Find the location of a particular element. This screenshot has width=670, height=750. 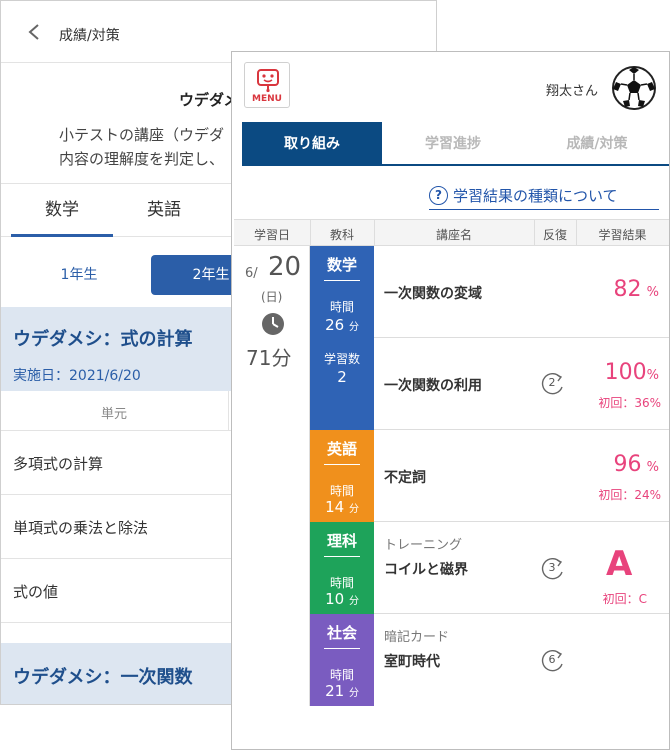

course-name: 一次関数の変域 is located at coordinates (433, 294).